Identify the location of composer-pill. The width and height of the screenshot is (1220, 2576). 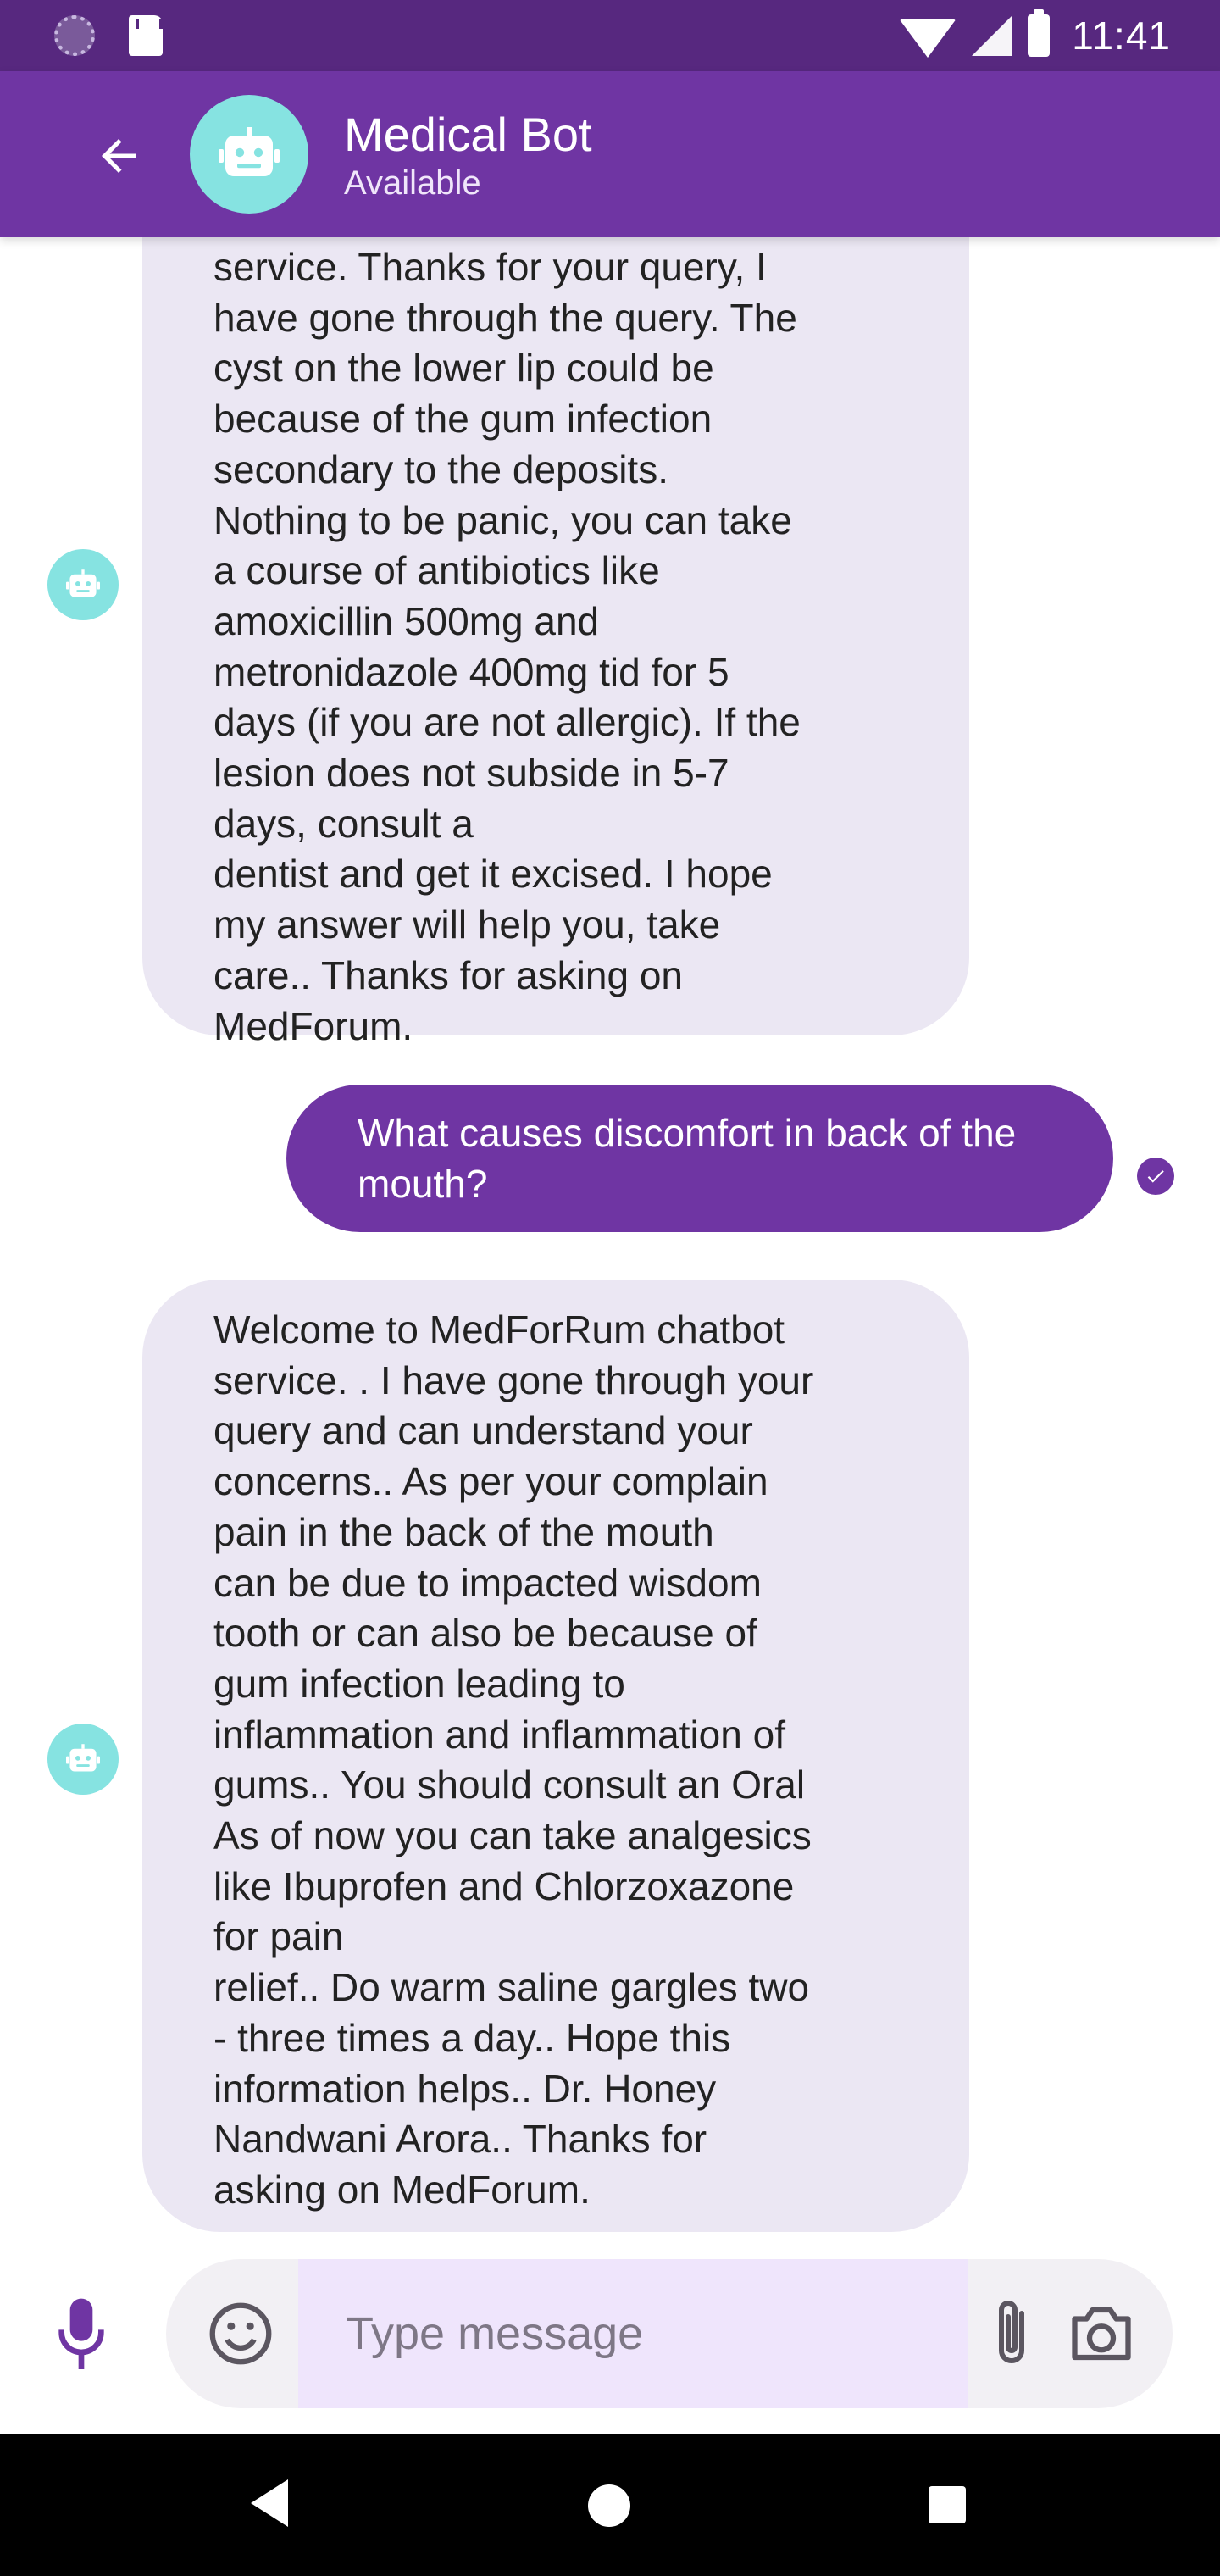
(669, 2333).